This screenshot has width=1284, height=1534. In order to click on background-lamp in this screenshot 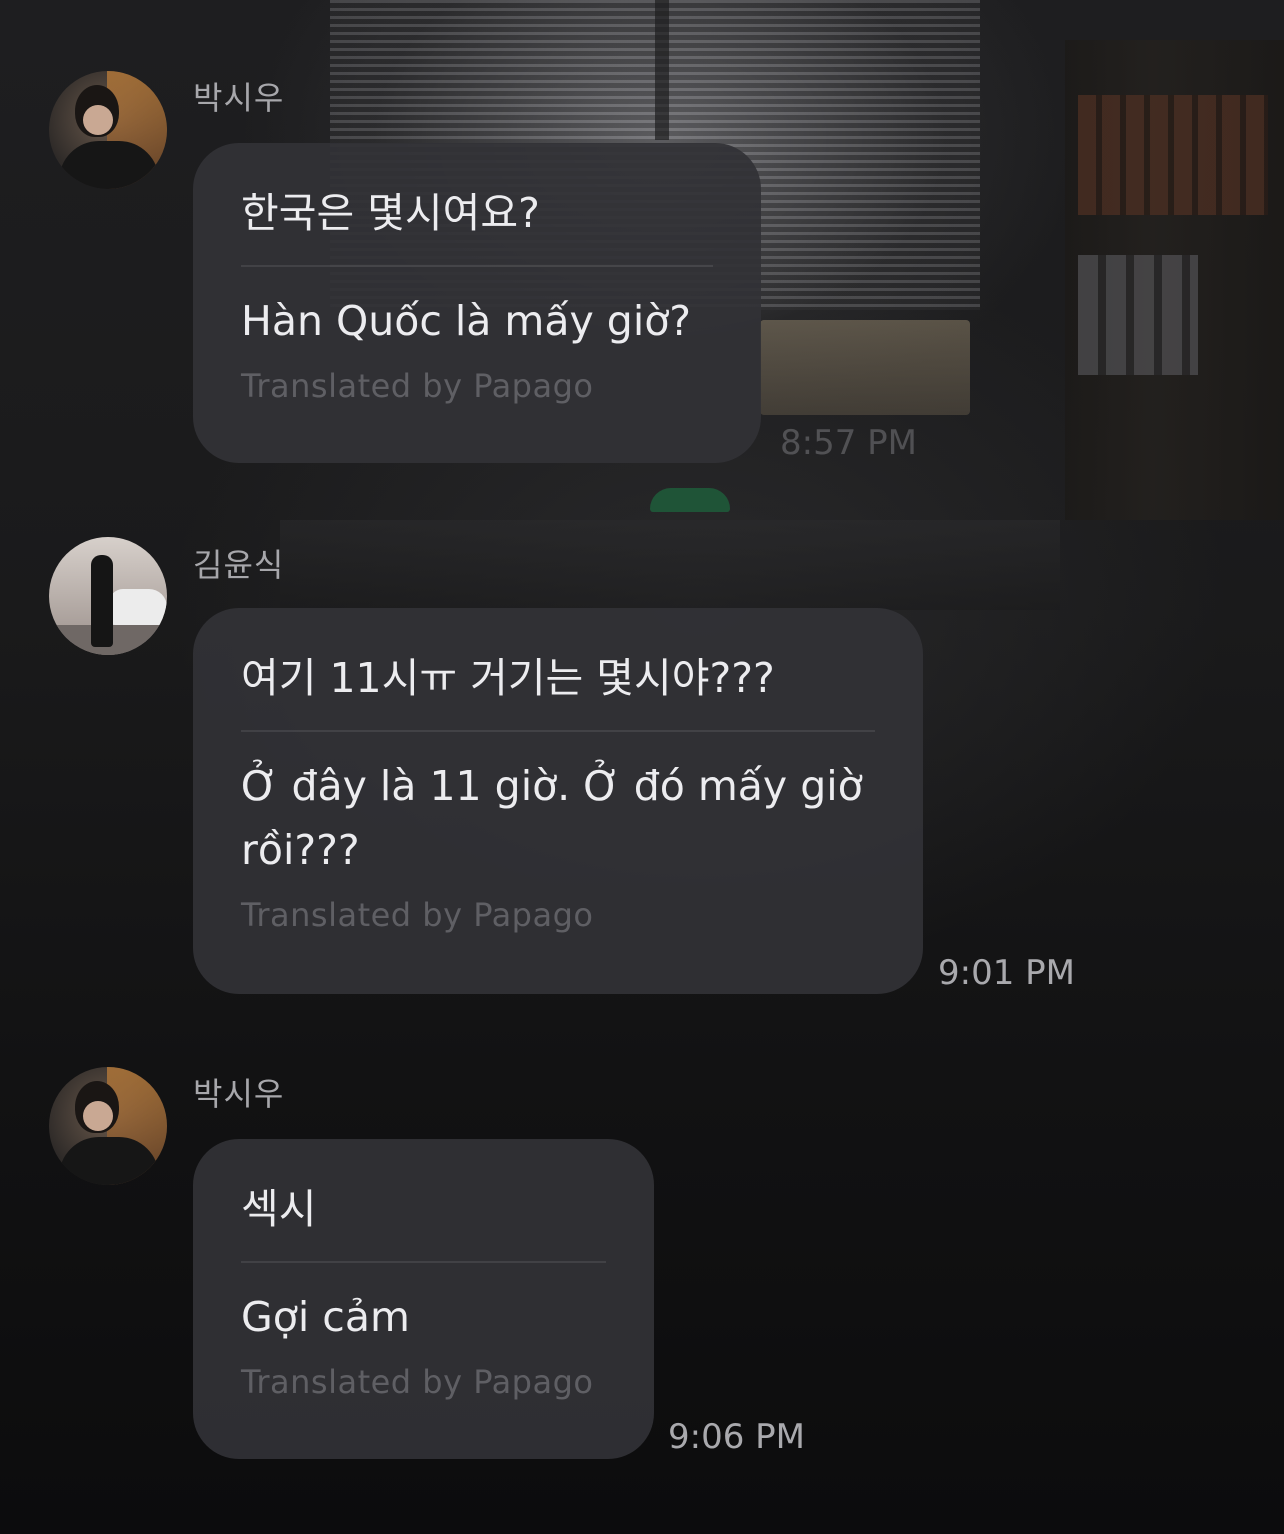, I will do `click(690, 500)`.